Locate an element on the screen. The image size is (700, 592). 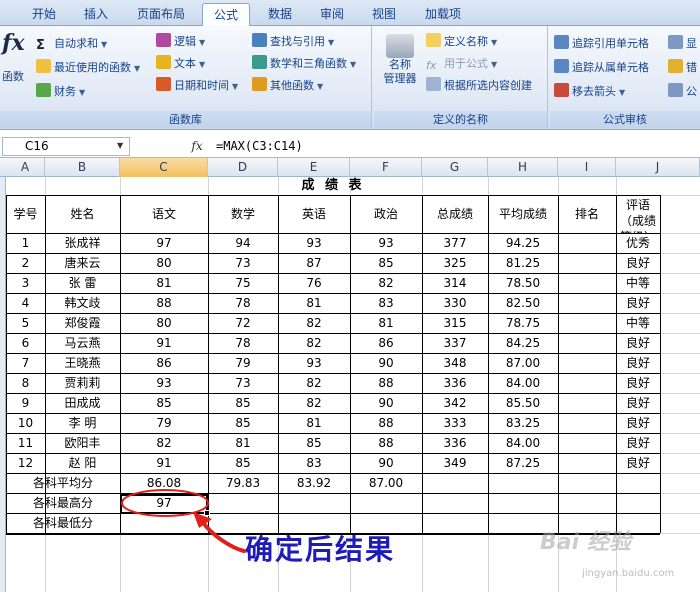
header-cell: 总成绩 is located at coordinates (455, 214).